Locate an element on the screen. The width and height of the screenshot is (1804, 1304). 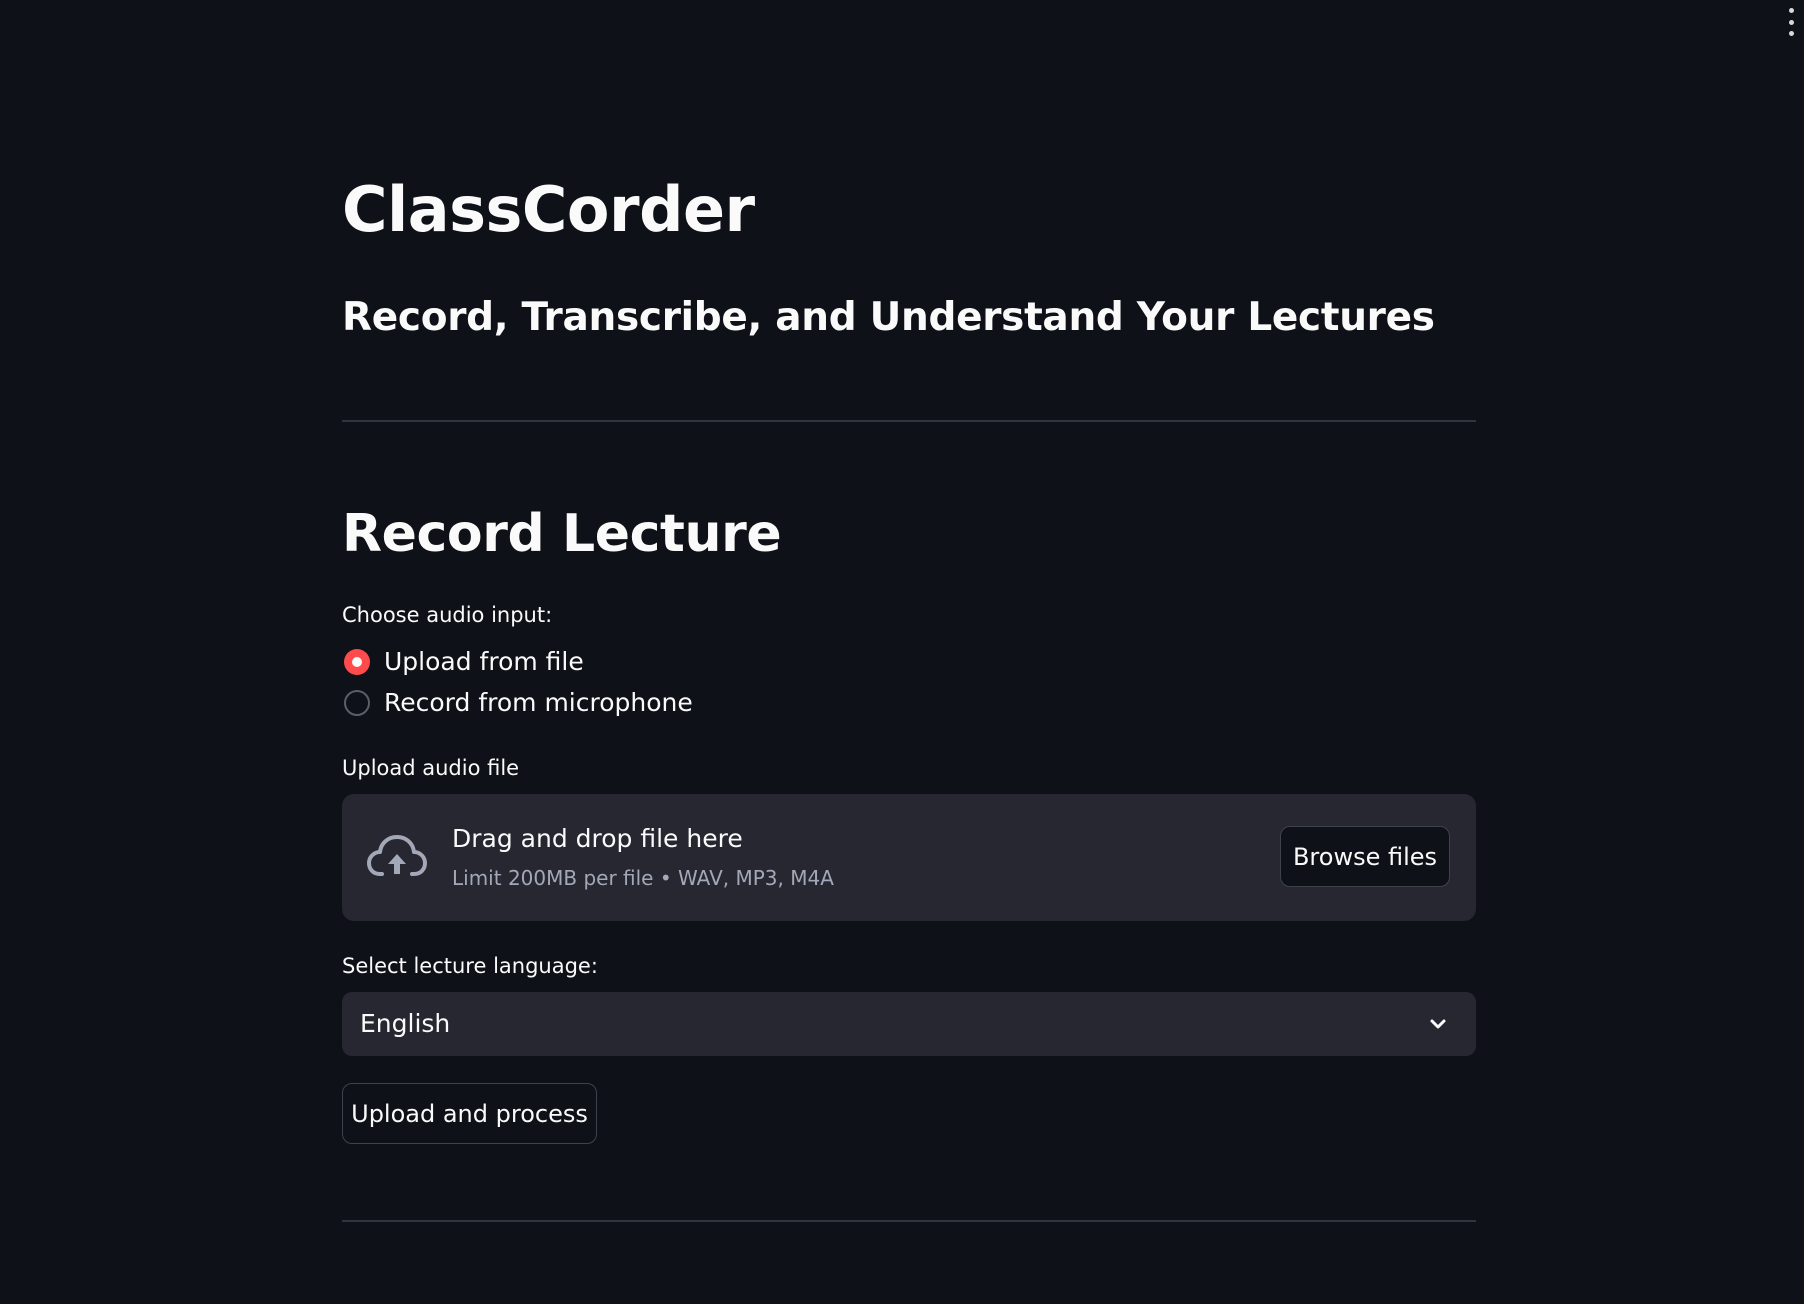
main-menu-button is located at coordinates (1791, 22).